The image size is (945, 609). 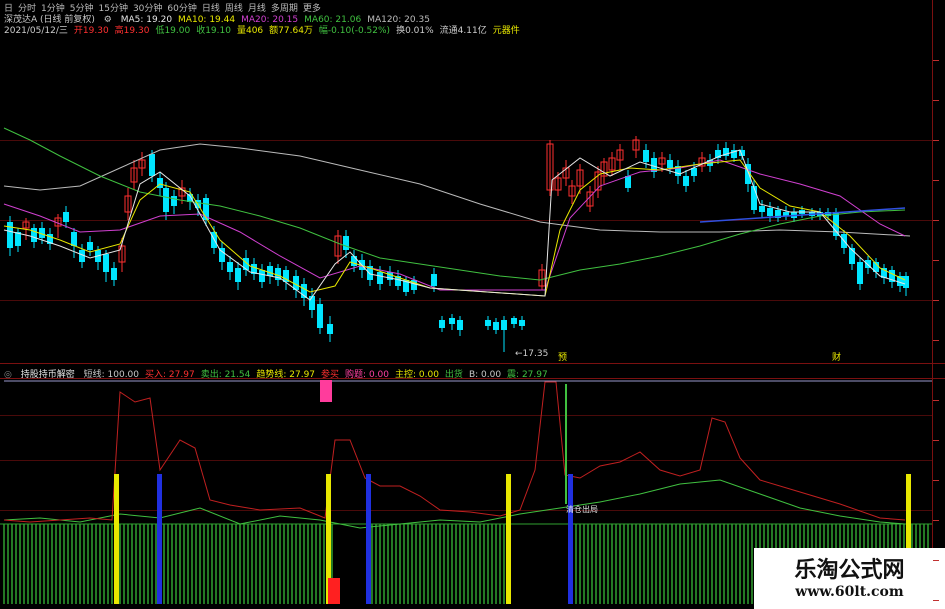 I want to click on indicator-value-6: 主控: 0.00, so click(x=416, y=375).